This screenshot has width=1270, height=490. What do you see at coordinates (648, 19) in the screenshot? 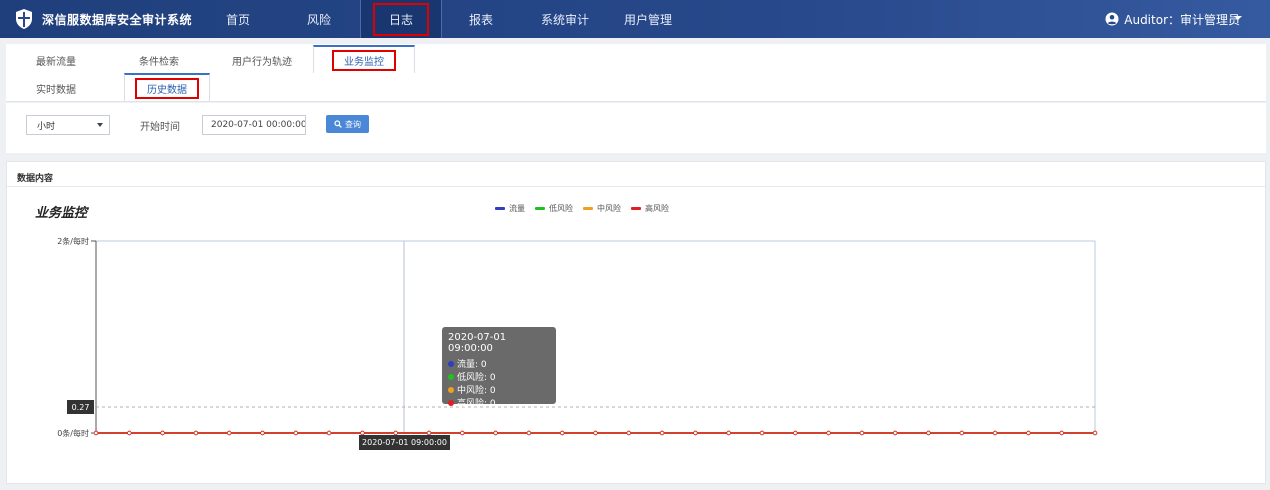
I see `nav-user-management: 用户管理` at bounding box center [648, 19].